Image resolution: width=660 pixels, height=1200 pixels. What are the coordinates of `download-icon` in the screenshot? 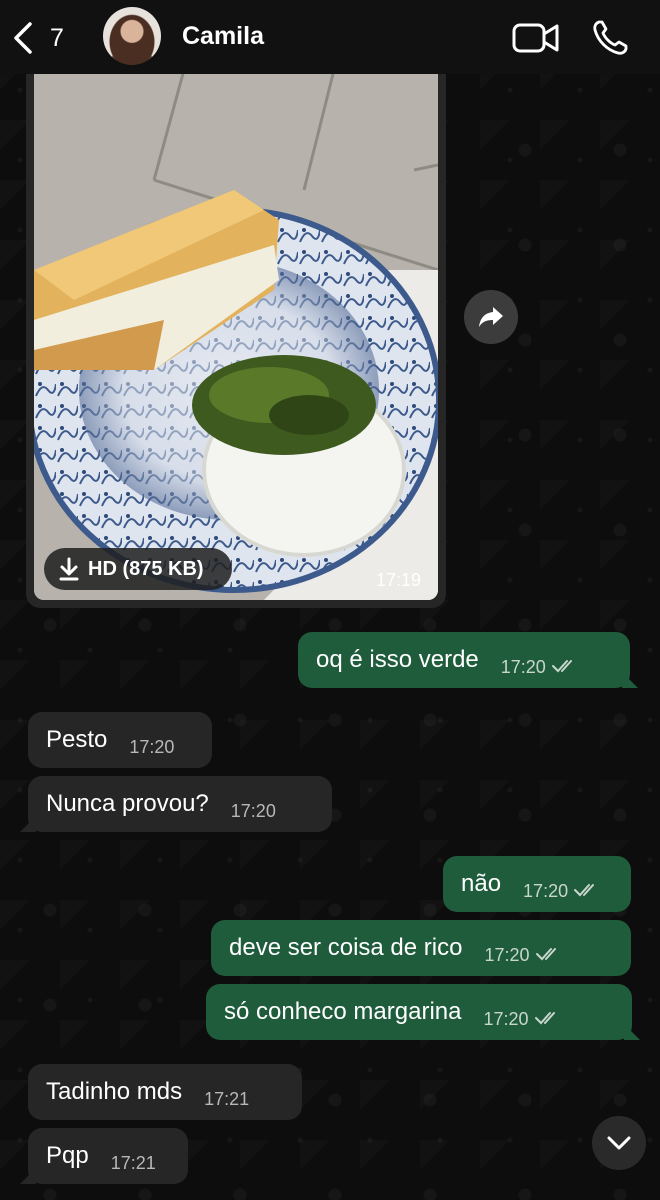 It's located at (69, 569).